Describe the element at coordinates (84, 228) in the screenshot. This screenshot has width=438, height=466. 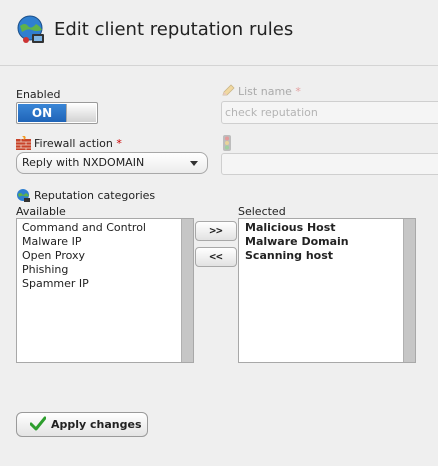
I see `list-item: Command and Control` at that location.